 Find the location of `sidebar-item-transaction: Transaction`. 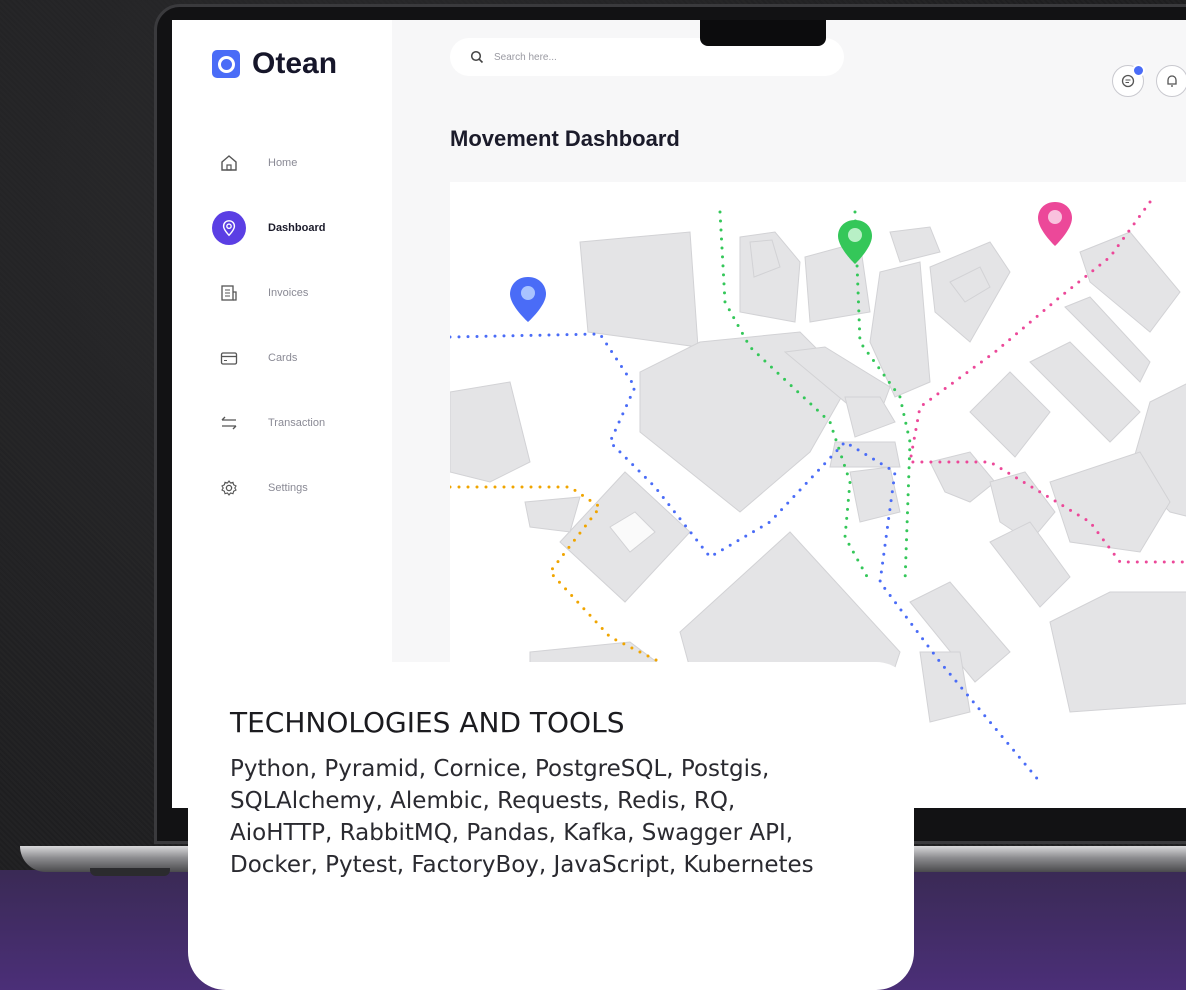

sidebar-item-transaction: Transaction is located at coordinates (268, 422).